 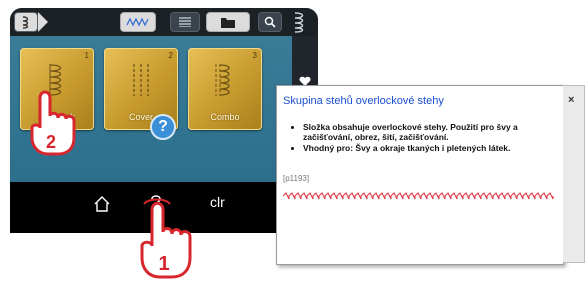 What do you see at coordinates (43, 22) in the screenshot?
I see `toolbar-arrow` at bounding box center [43, 22].